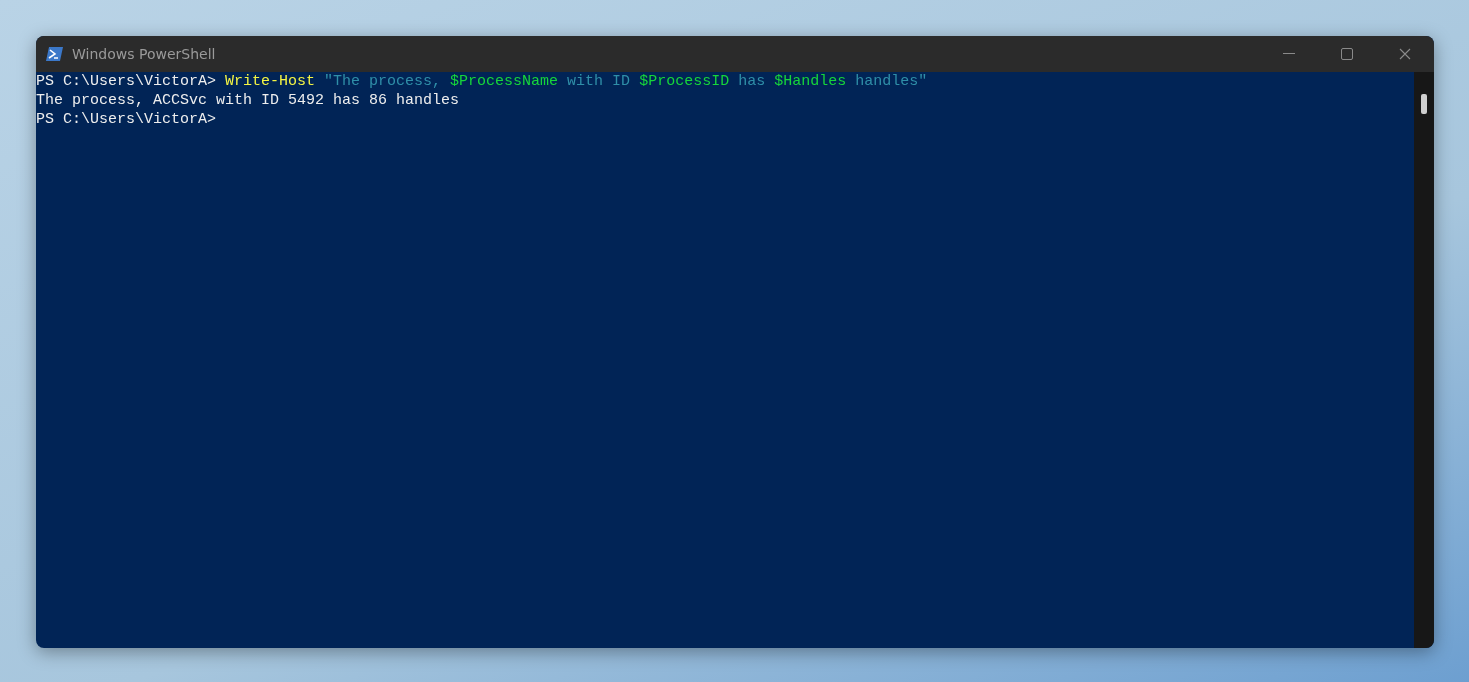 The height and width of the screenshot is (682, 1469). Describe the element at coordinates (248, 100) in the screenshot. I see `output-text: The process, ACCSvc with ID 5492 has 86 handles` at that location.